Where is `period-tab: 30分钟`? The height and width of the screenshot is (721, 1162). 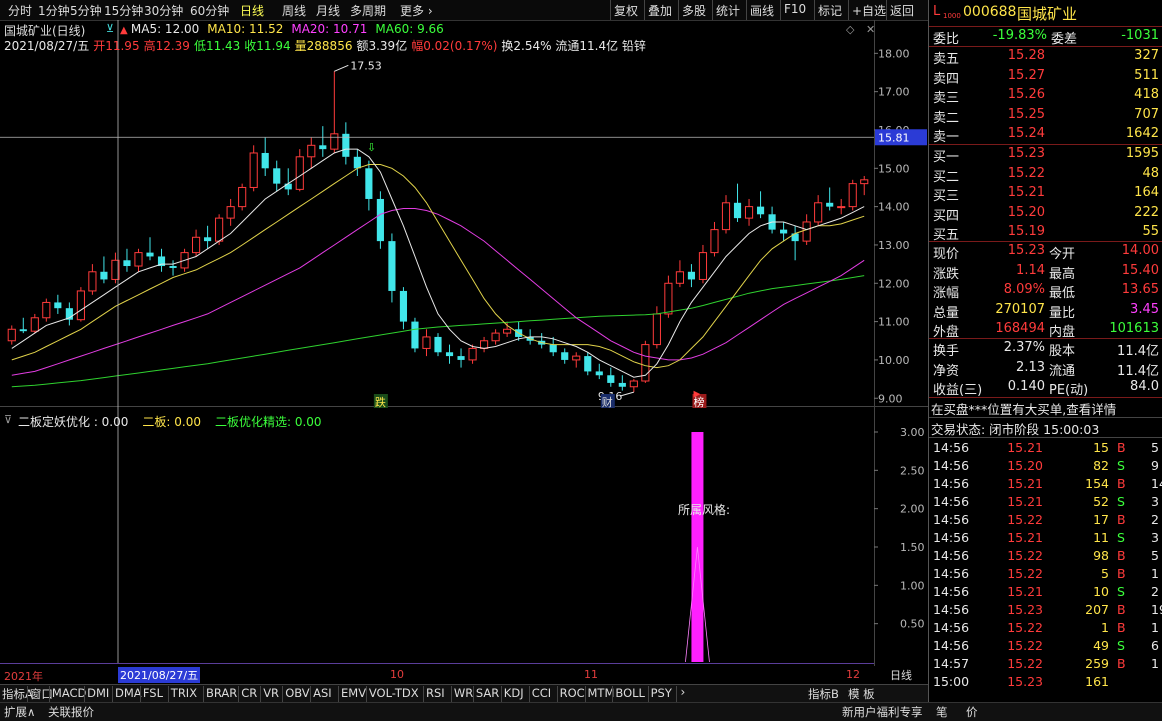
period-tab: 30分钟 is located at coordinates (163, 10).